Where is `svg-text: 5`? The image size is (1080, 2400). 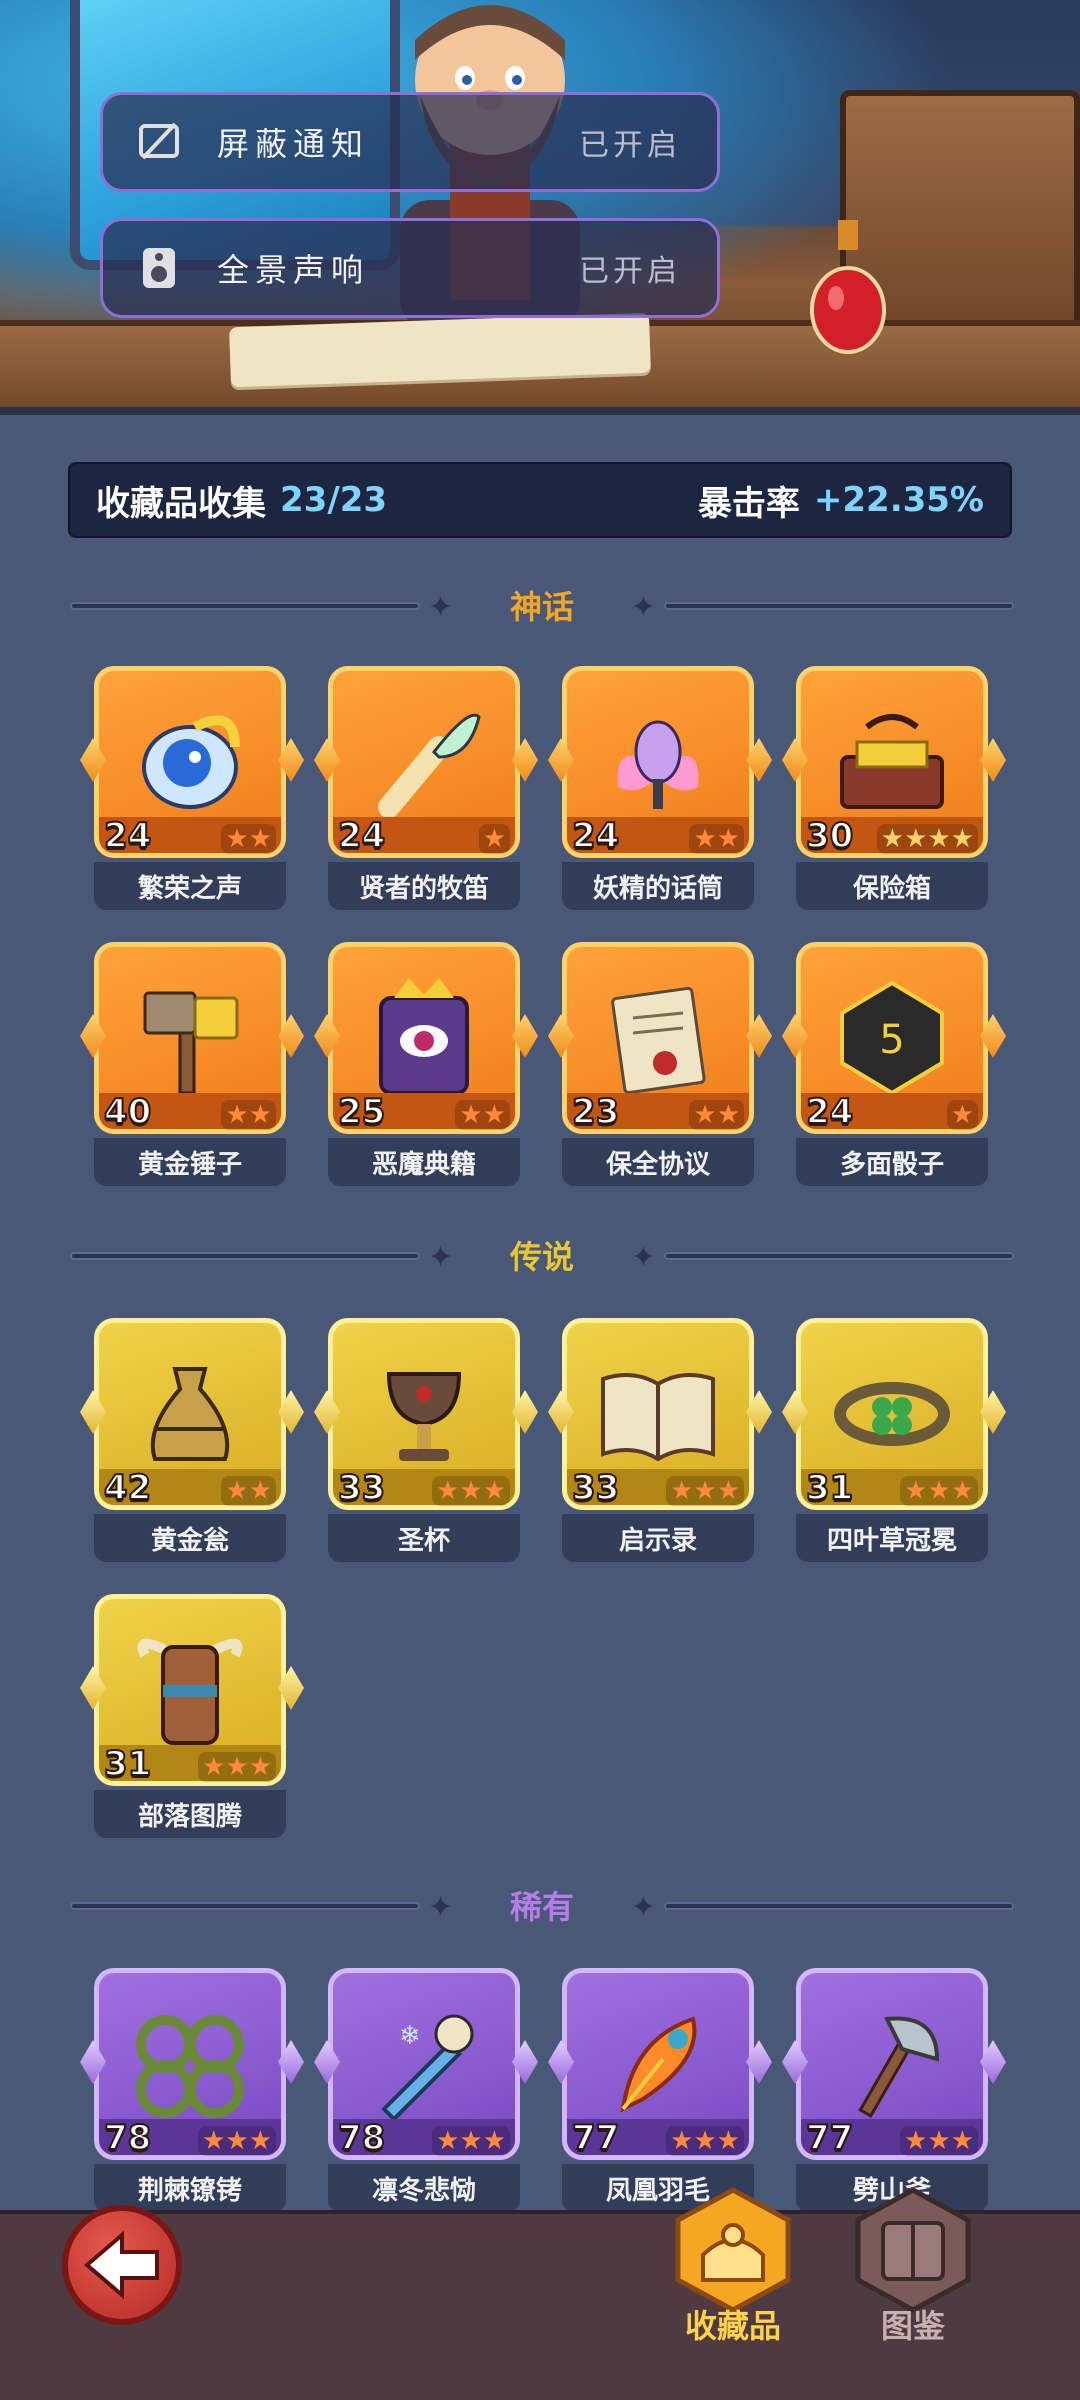 svg-text: 5 is located at coordinates (891, 1040).